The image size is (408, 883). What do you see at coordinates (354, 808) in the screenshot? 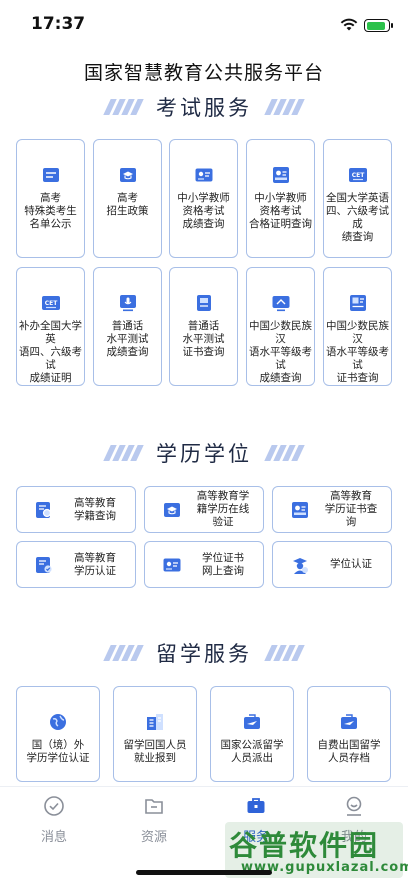
I see `user-icon` at bounding box center [354, 808].